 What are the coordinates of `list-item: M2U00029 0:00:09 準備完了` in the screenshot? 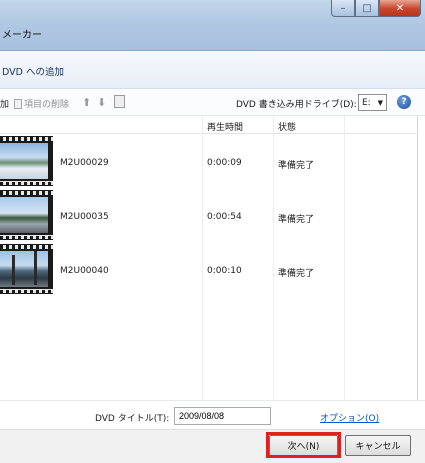 It's located at (209, 162).